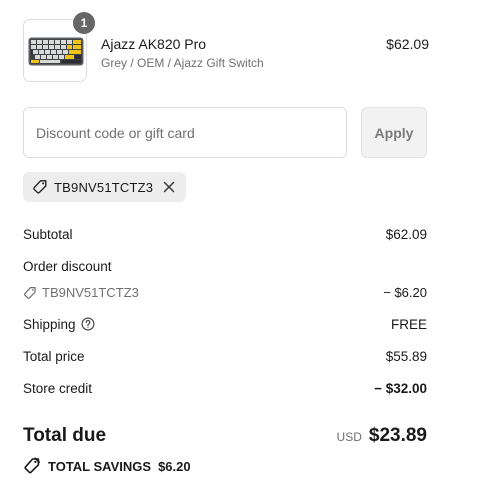  I want to click on subtotal-value: $62.09, so click(406, 234).